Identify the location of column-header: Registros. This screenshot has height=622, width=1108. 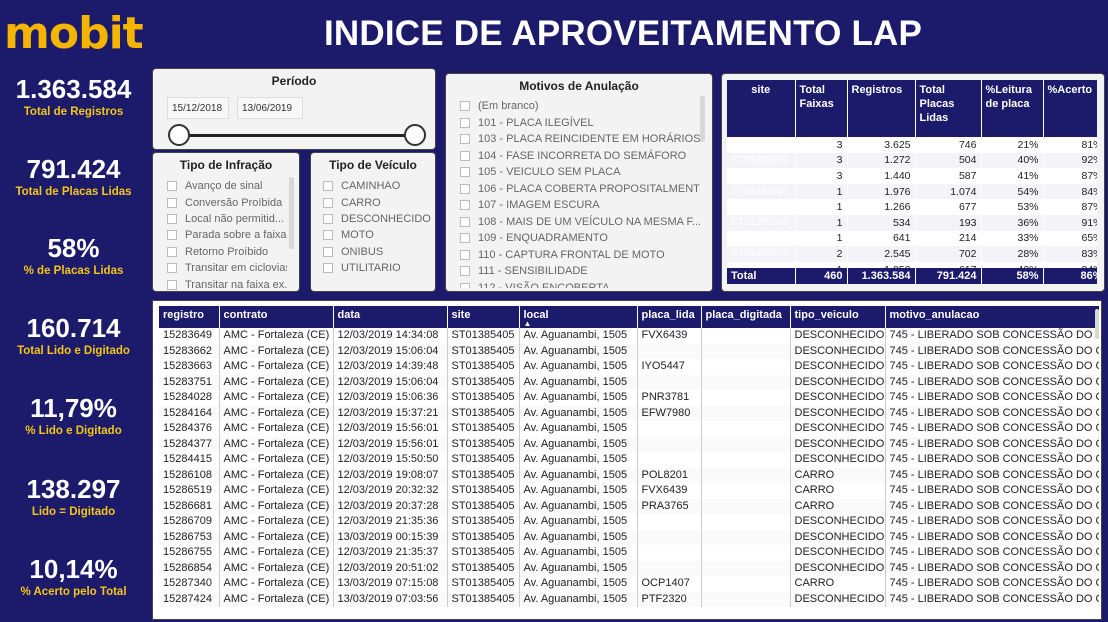
(881, 108).